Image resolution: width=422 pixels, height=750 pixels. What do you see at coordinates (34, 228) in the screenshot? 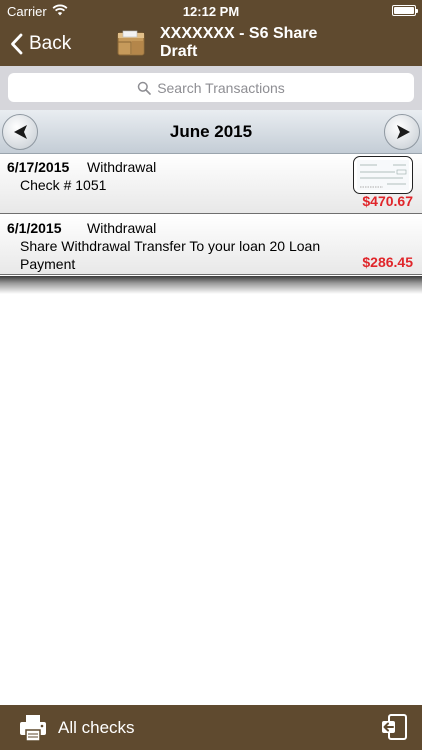
I see `transaction-date: 6/1/2015` at bounding box center [34, 228].